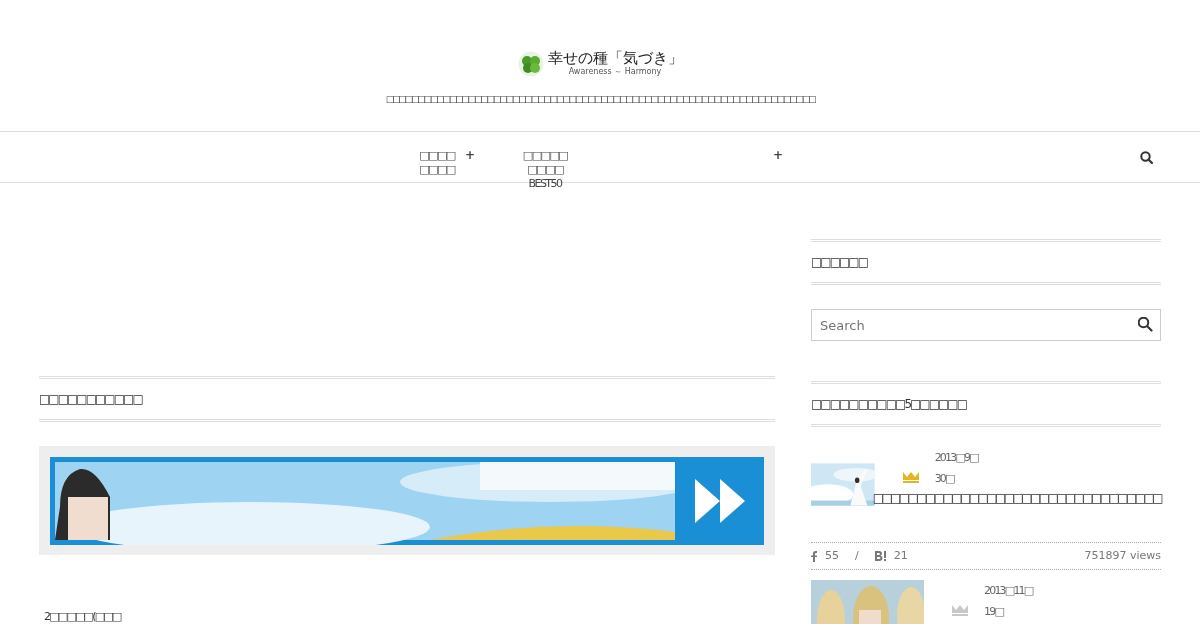  What do you see at coordinates (880, 556) in the screenshot?
I see `bookmark-icon` at bounding box center [880, 556].